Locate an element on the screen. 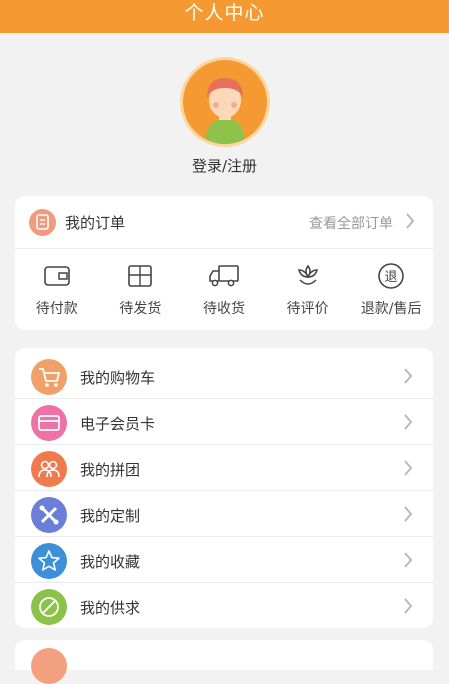 The image size is (449, 684). page-header: 个人中心 is located at coordinates (224, 16).